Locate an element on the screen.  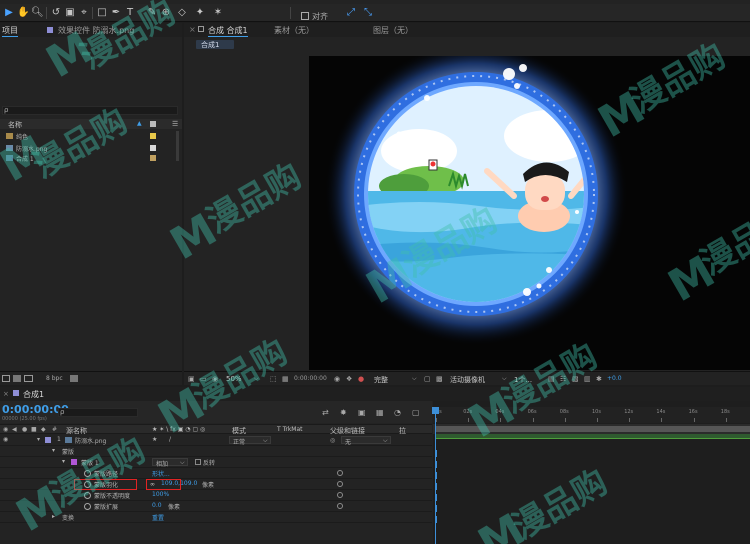
new-composition-icon is located at coordinates (28, 378).